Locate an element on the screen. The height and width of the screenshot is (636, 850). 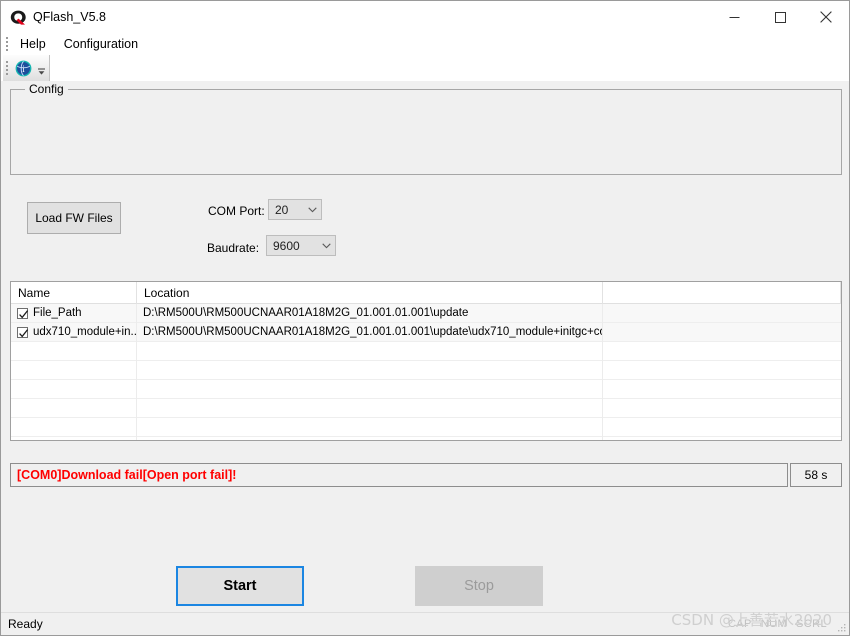
indicator-num-lock: NUM is located at coordinates (774, 624).